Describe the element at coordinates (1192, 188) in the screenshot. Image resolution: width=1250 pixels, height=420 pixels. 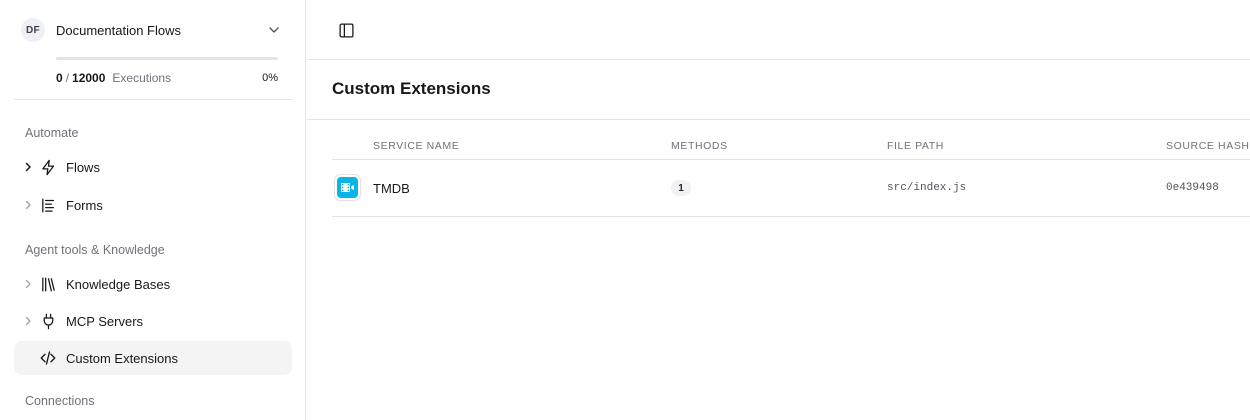
I see `source-hash: 0e439498` at that location.